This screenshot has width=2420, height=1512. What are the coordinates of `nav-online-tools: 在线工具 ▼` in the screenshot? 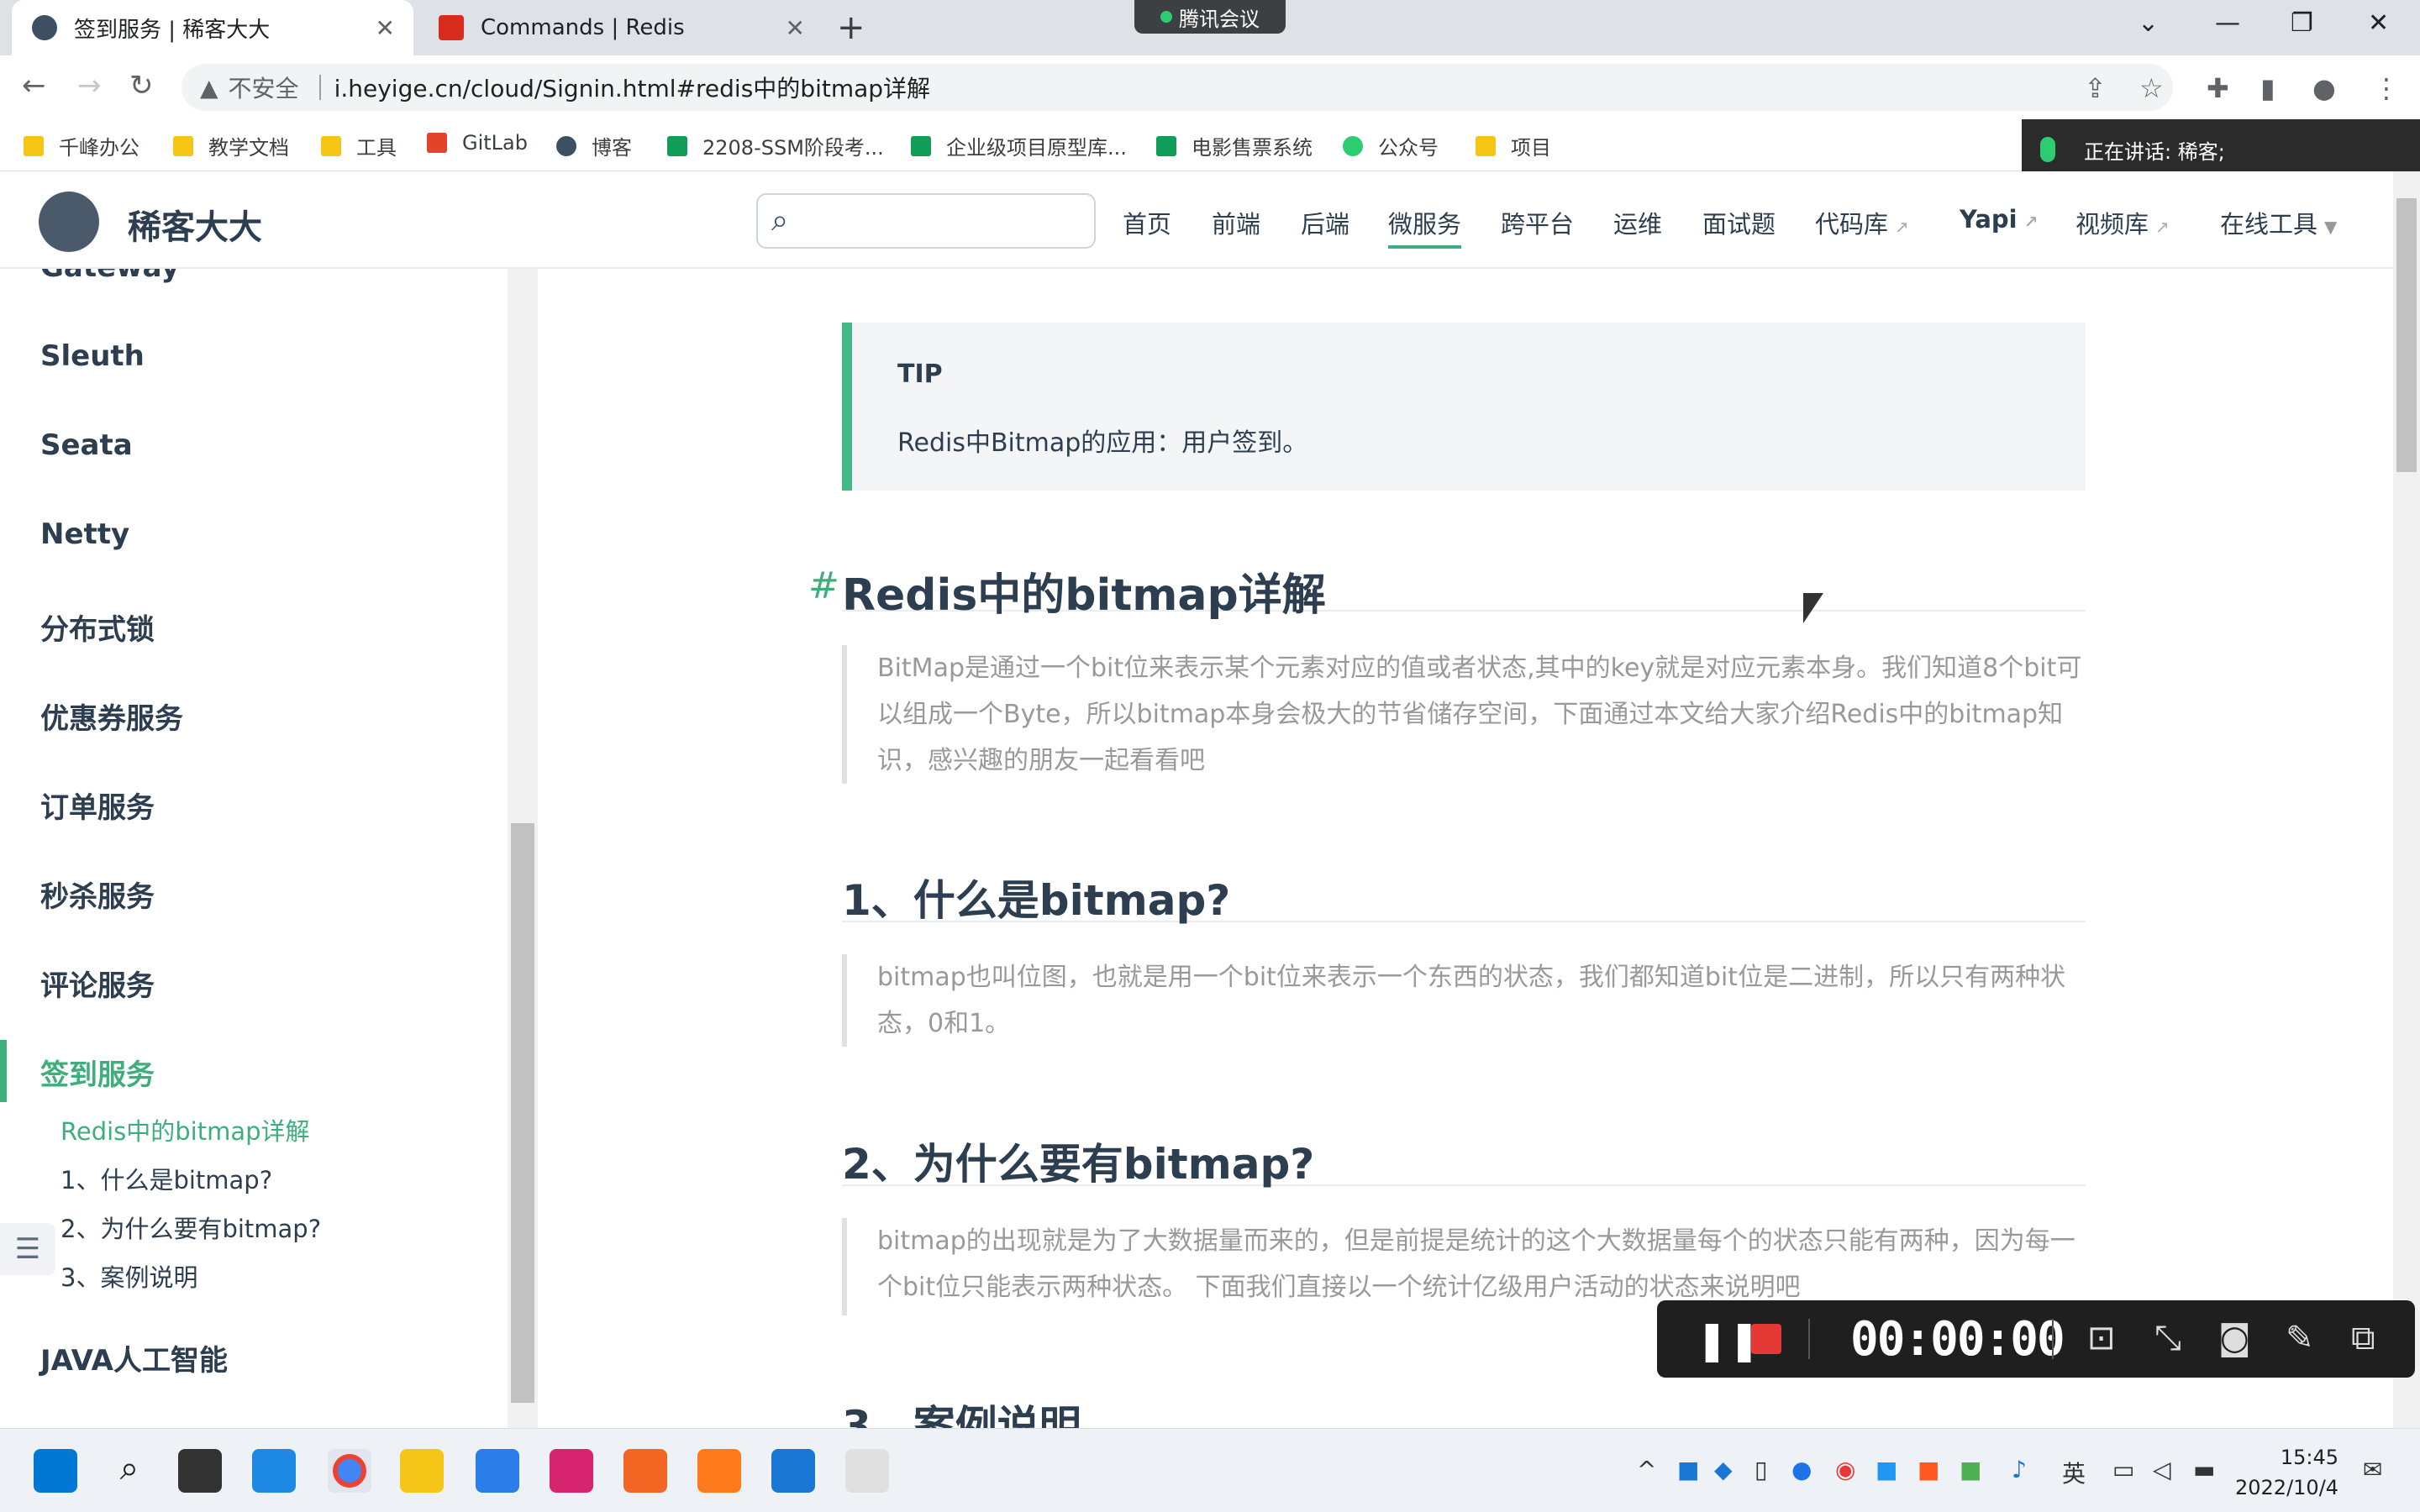 It's located at (2278, 222).